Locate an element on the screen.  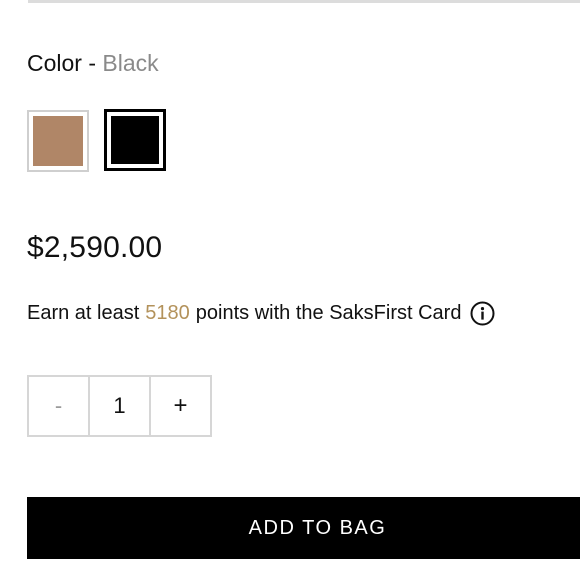
color-swatch-black is located at coordinates (135, 140).